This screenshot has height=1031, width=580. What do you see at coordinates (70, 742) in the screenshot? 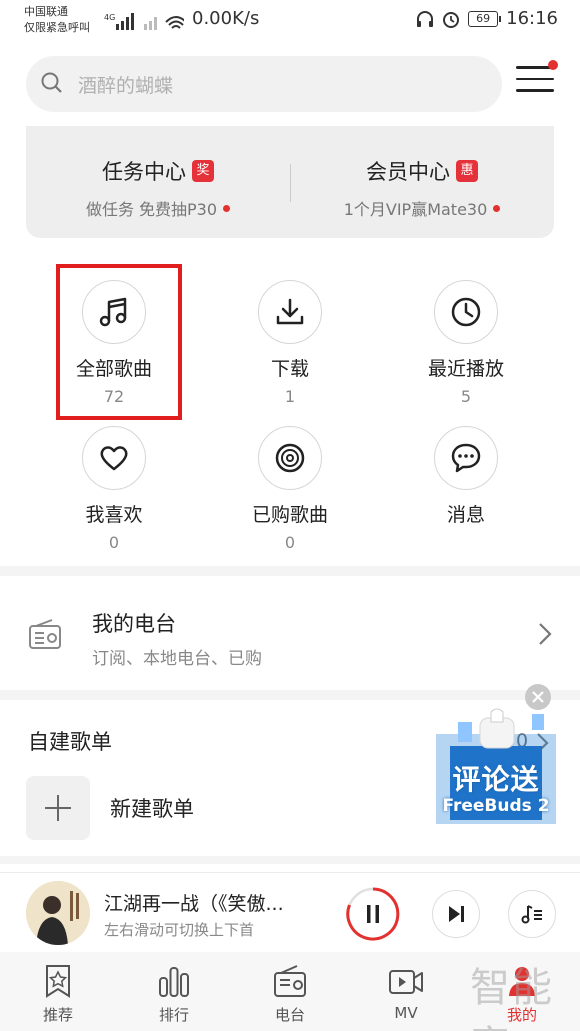
I see `playlists-header: 自建歌单` at bounding box center [70, 742].